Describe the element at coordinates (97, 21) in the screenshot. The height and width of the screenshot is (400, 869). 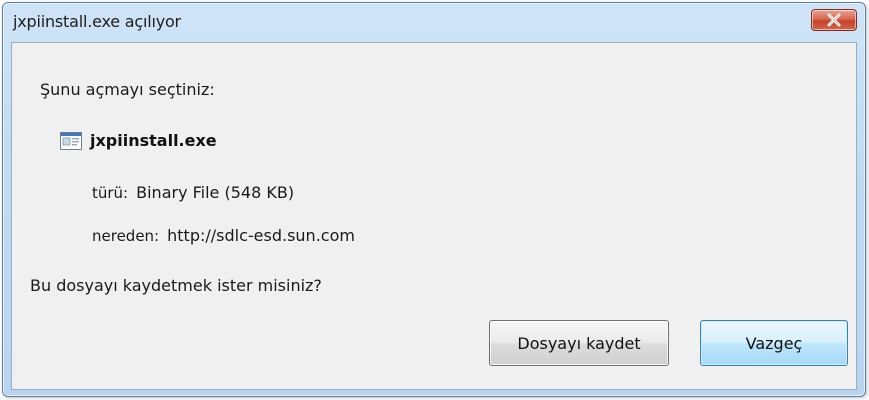
I see `window-title: jxpiinstall.exe açılıyor` at that location.